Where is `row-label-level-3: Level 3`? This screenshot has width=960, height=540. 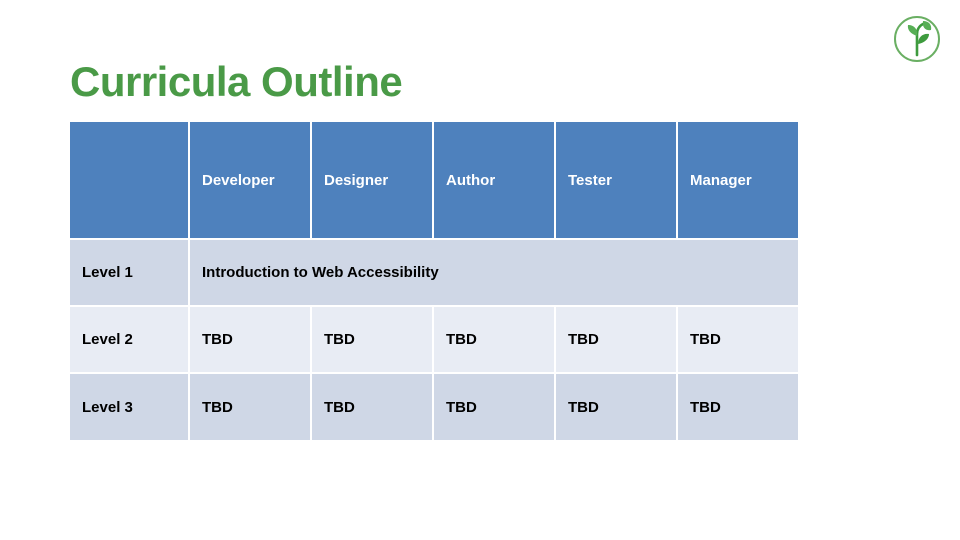
row-label-level-3: Level 3 is located at coordinates (129, 407).